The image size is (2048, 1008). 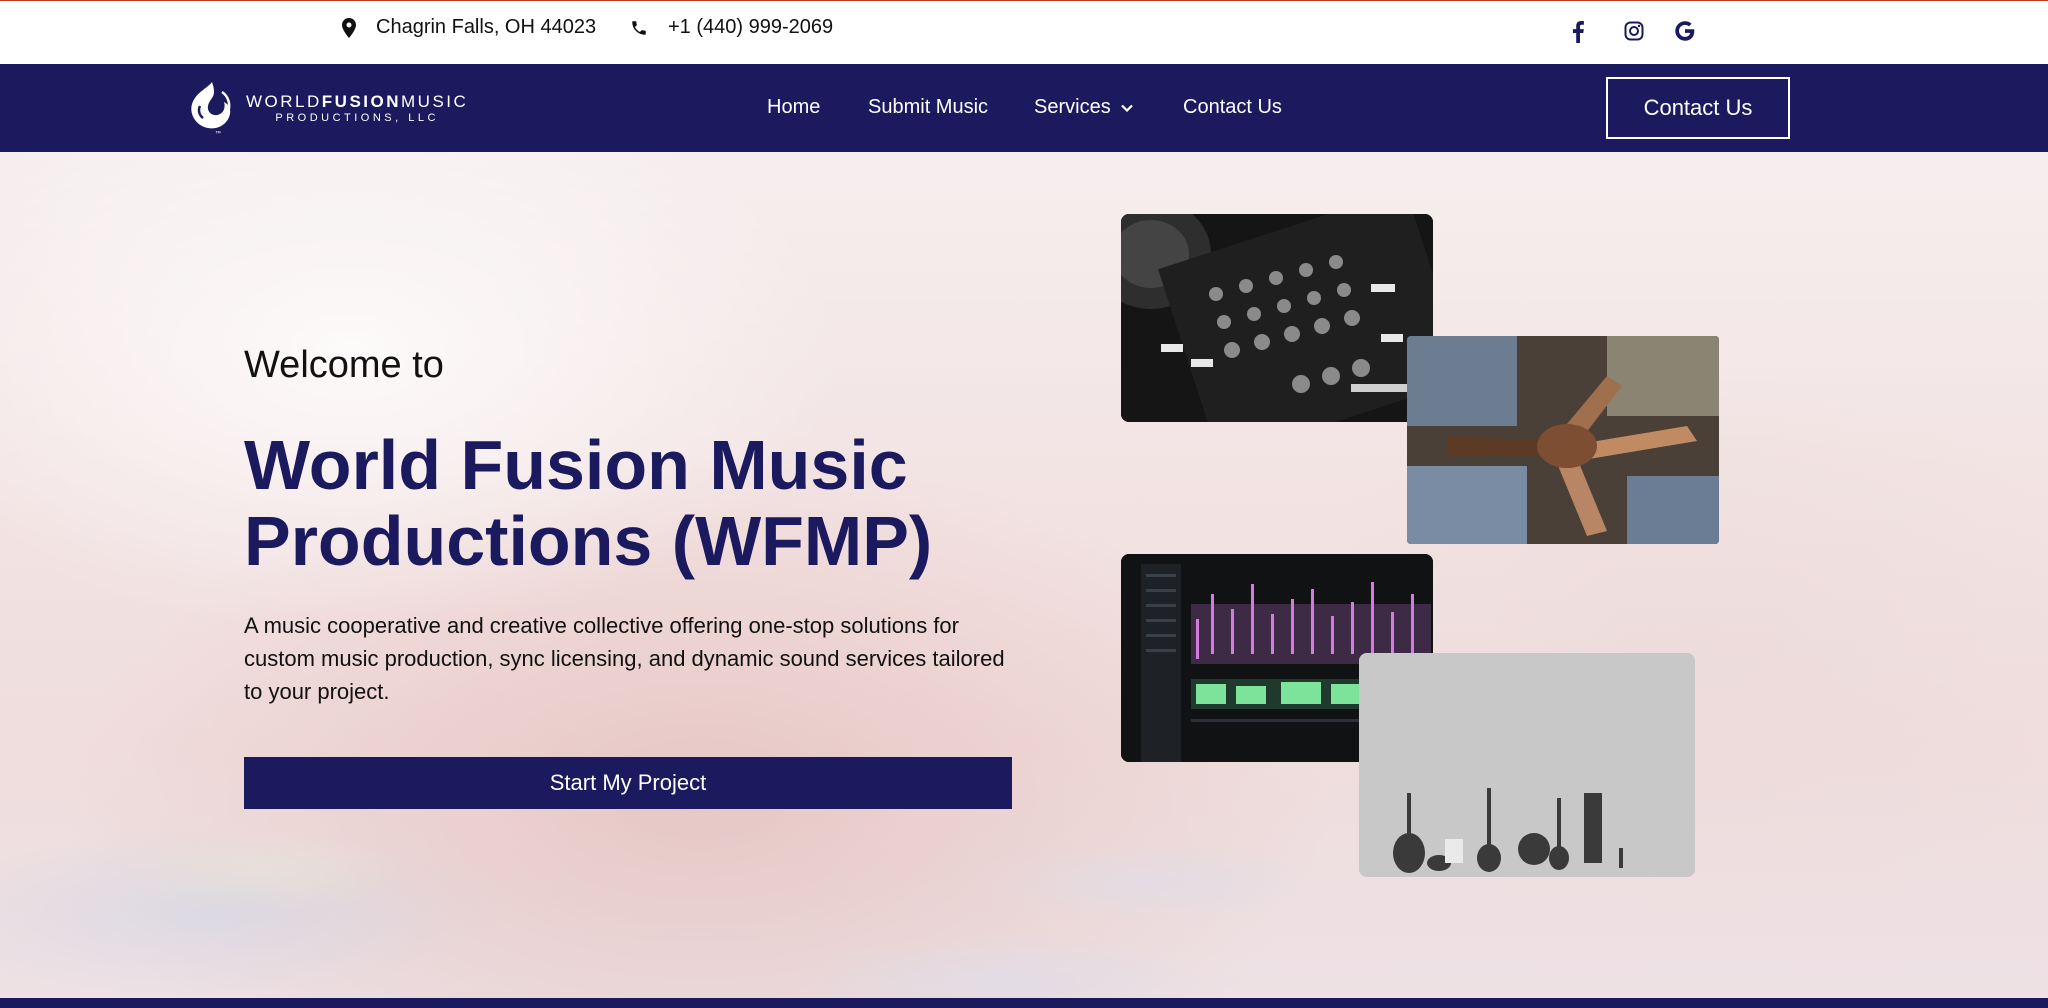 What do you see at coordinates (1527, 765) in the screenshot?
I see `instruments-photo` at bounding box center [1527, 765].